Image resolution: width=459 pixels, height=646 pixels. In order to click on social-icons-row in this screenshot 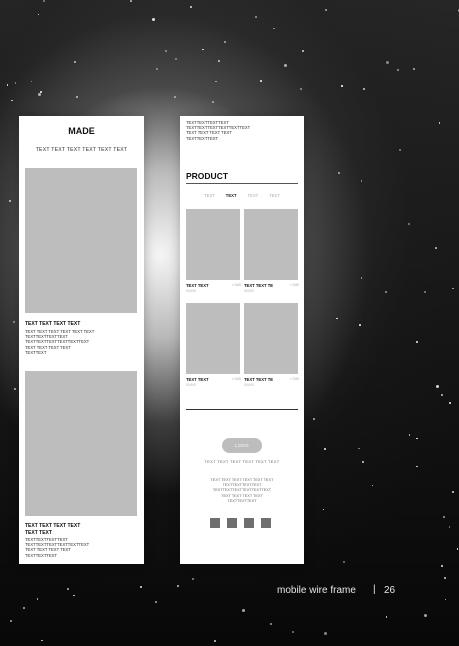, I will do `click(240, 523)`.